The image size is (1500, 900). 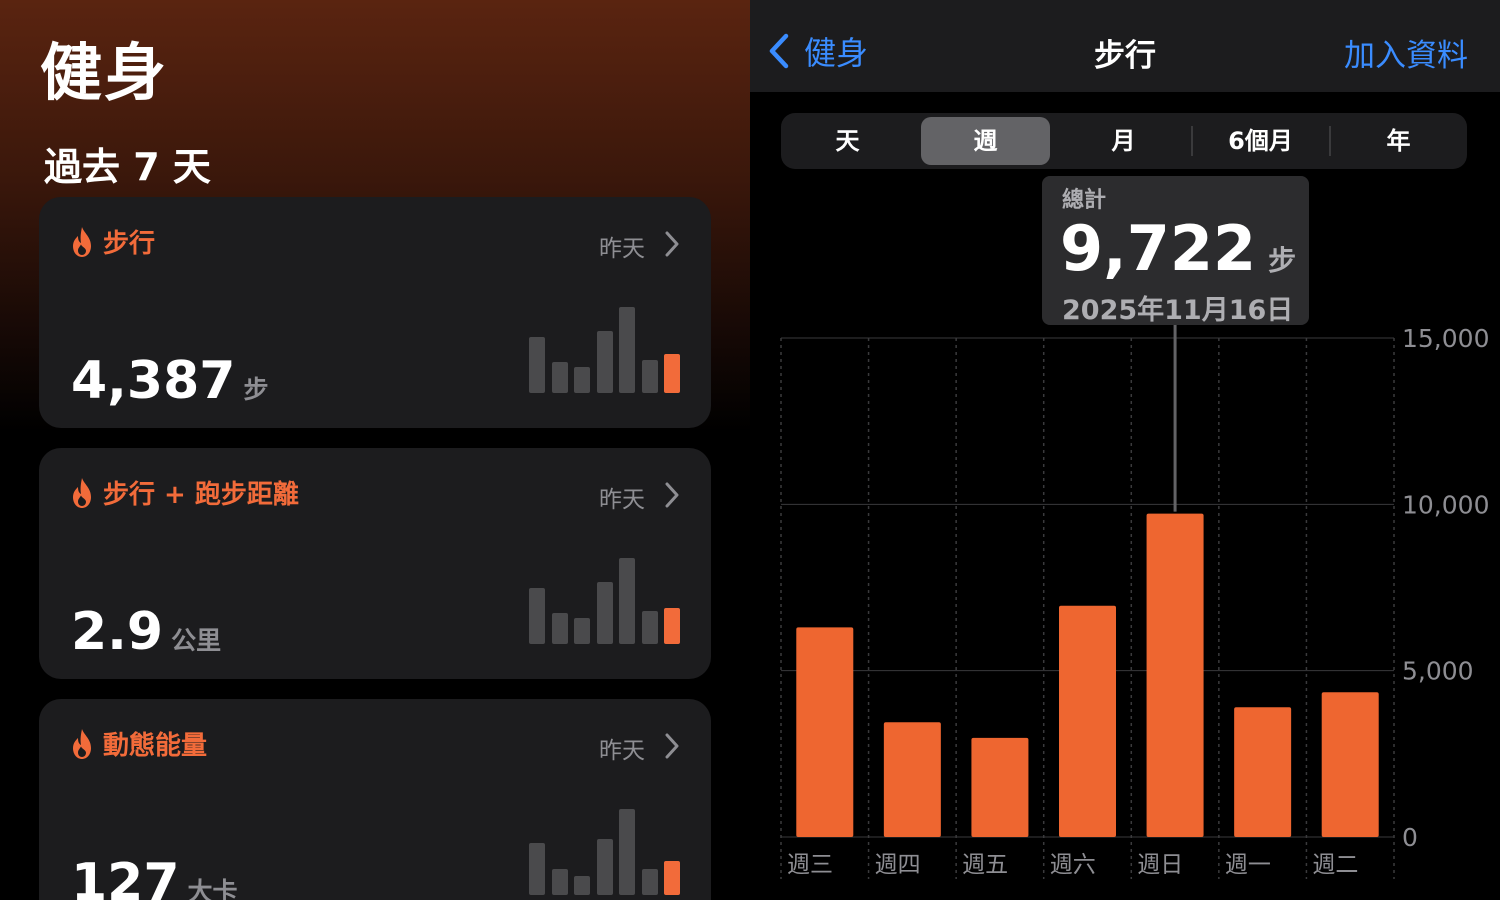 What do you see at coordinates (212, 888) in the screenshot?
I see `card-value-unit: 大卡` at bounding box center [212, 888].